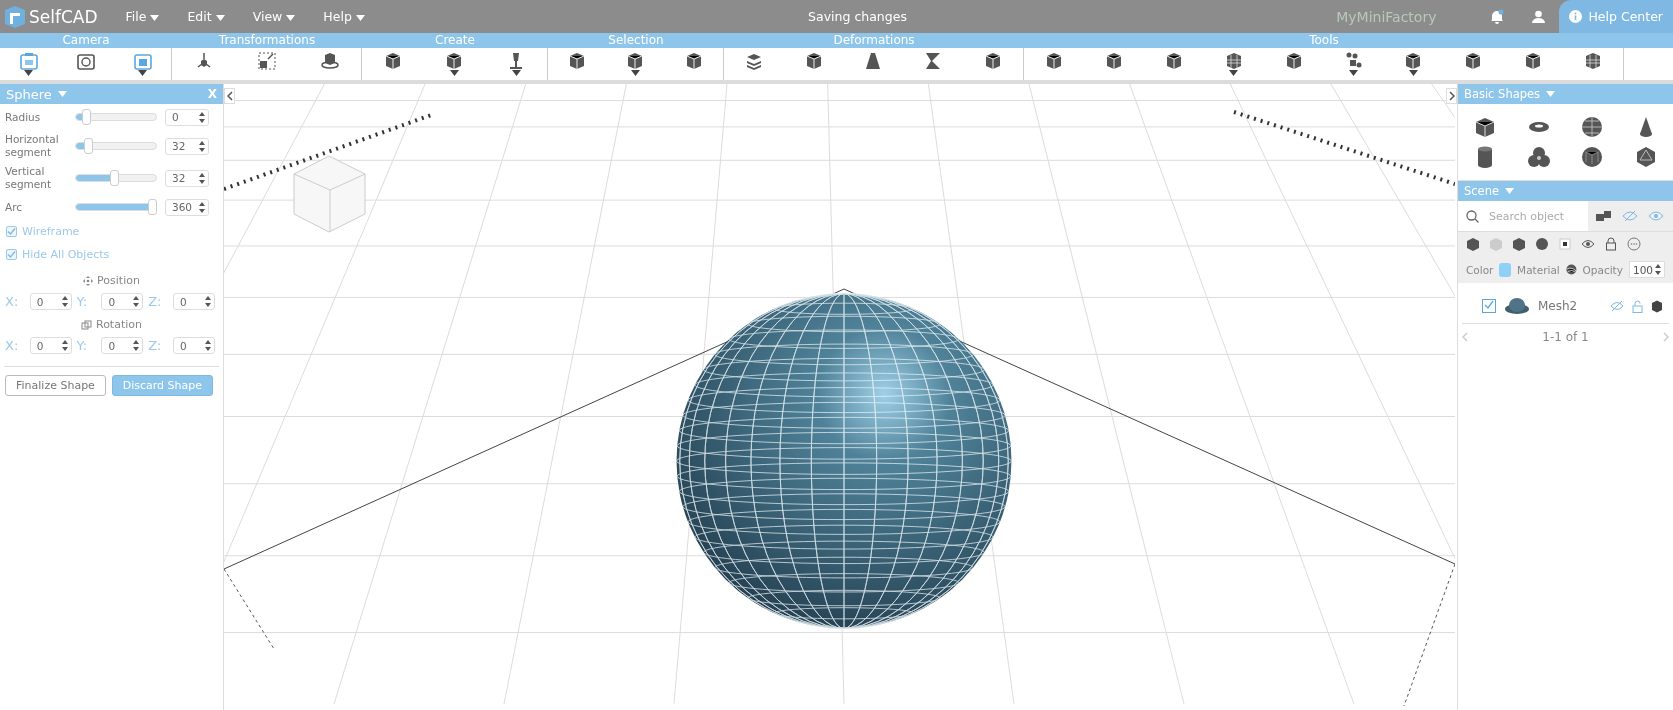  Describe the element at coordinates (1576, 16) in the screenshot. I see `info-icon` at that location.